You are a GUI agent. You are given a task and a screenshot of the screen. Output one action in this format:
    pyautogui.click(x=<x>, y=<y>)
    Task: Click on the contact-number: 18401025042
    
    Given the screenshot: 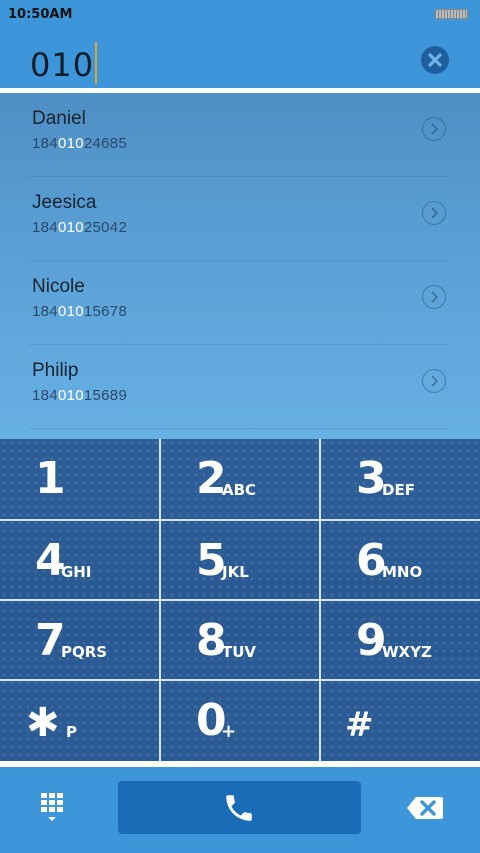 What is the action you would take?
    pyautogui.click(x=80, y=227)
    